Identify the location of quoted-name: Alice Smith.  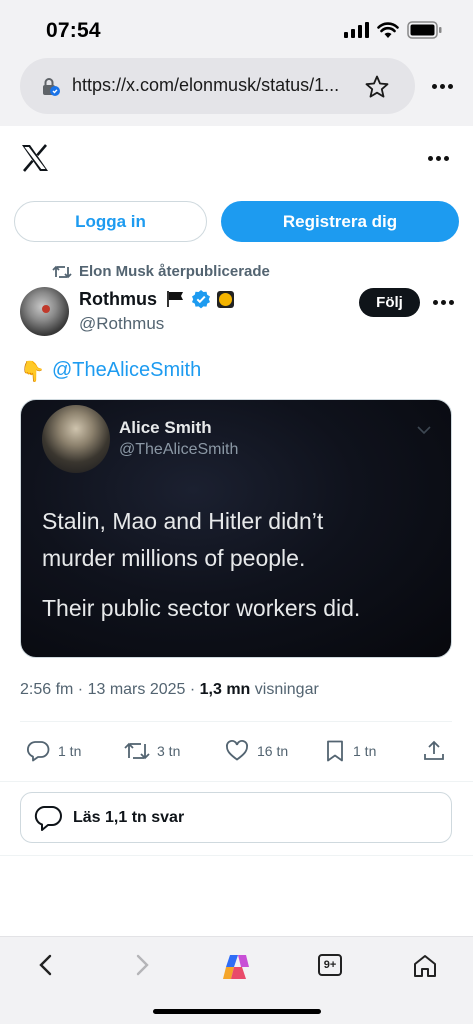
(165, 427).